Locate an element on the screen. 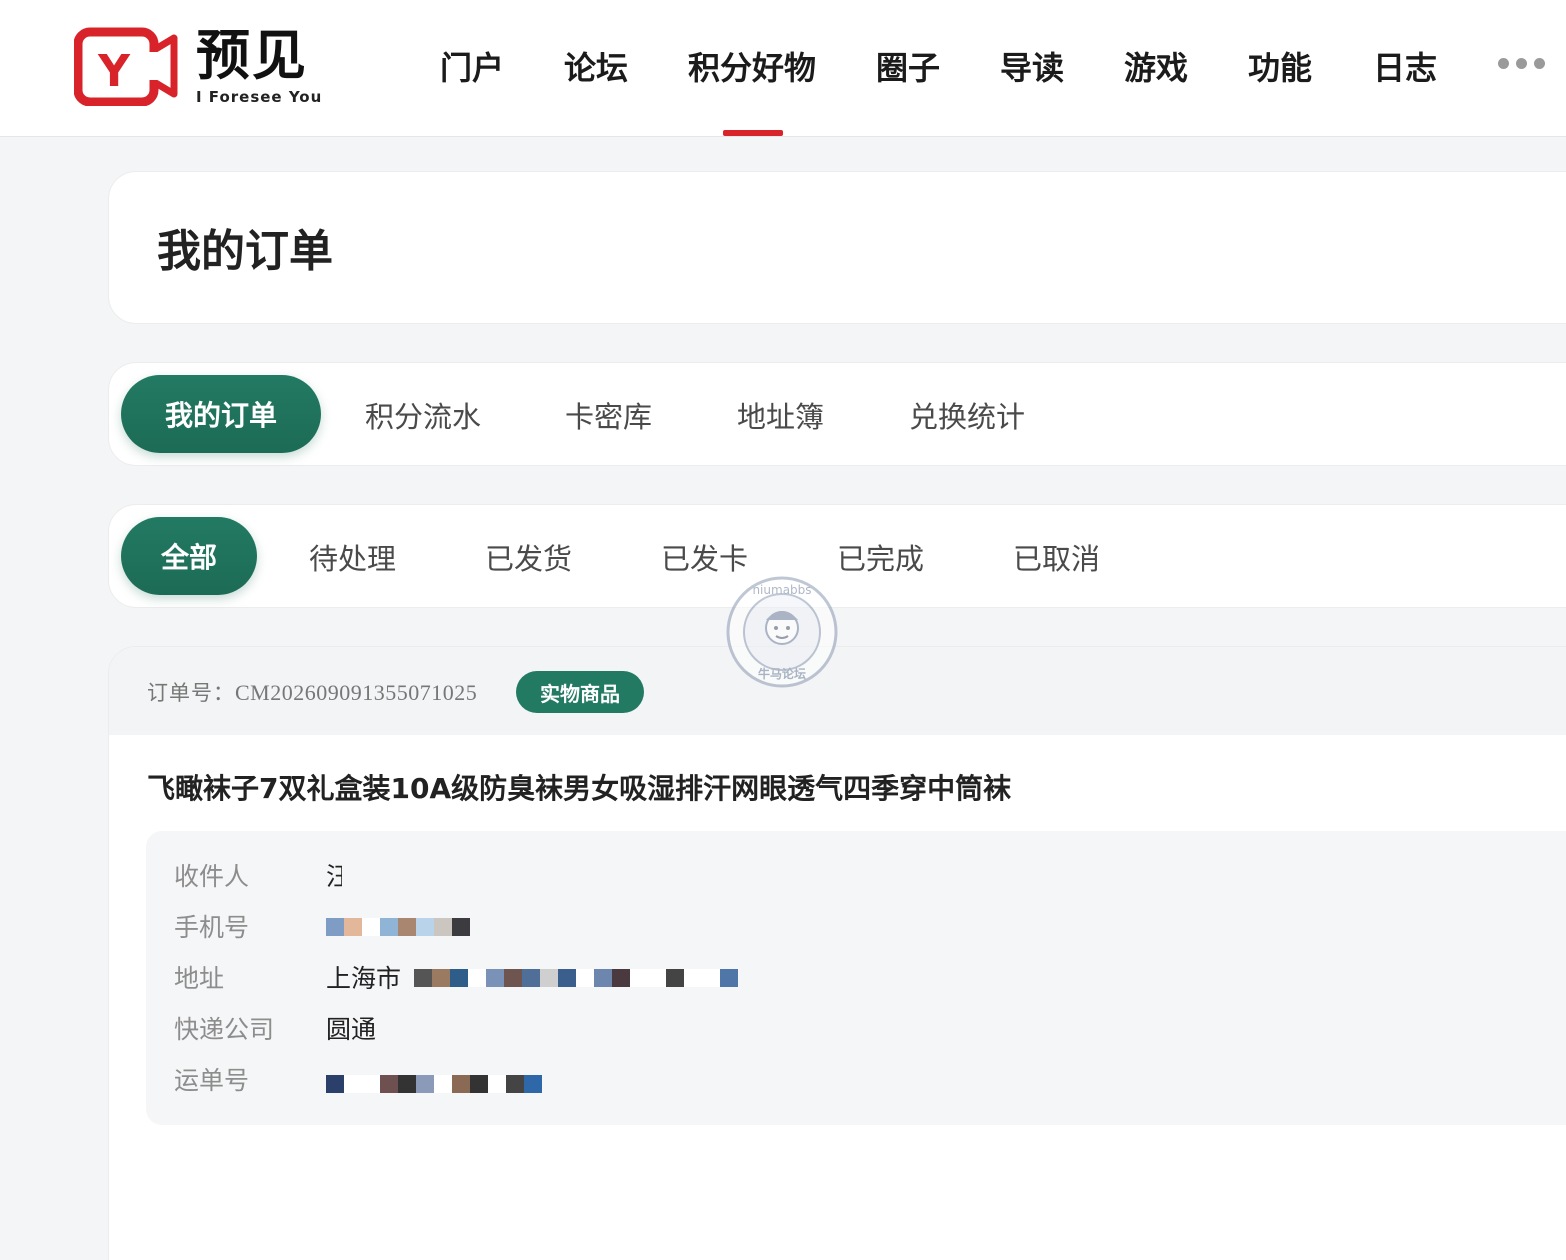 This screenshot has height=1260, width=1566. order-section-tabs: 我的订单 积分流水 卡密库 地址簿 兑换统计 is located at coordinates (837, 414).